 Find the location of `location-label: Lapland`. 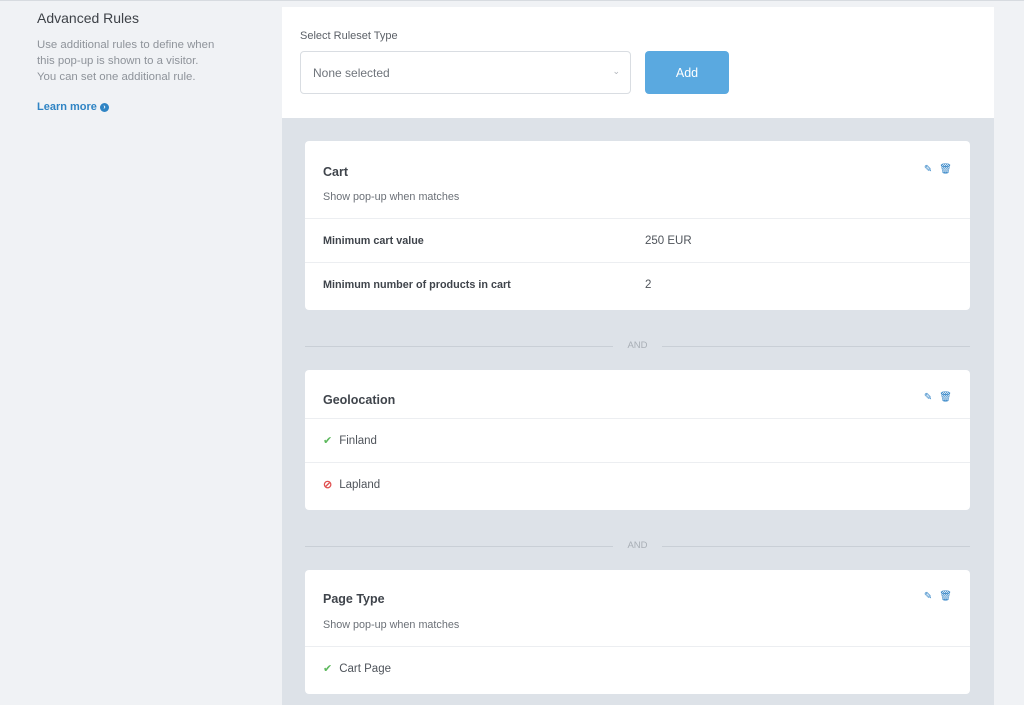

location-label: Lapland is located at coordinates (360, 484).